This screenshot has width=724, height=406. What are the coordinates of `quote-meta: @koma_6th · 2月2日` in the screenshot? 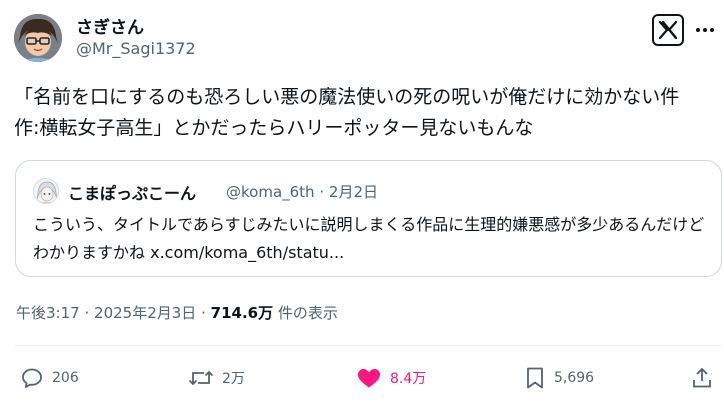 It's located at (302, 191).